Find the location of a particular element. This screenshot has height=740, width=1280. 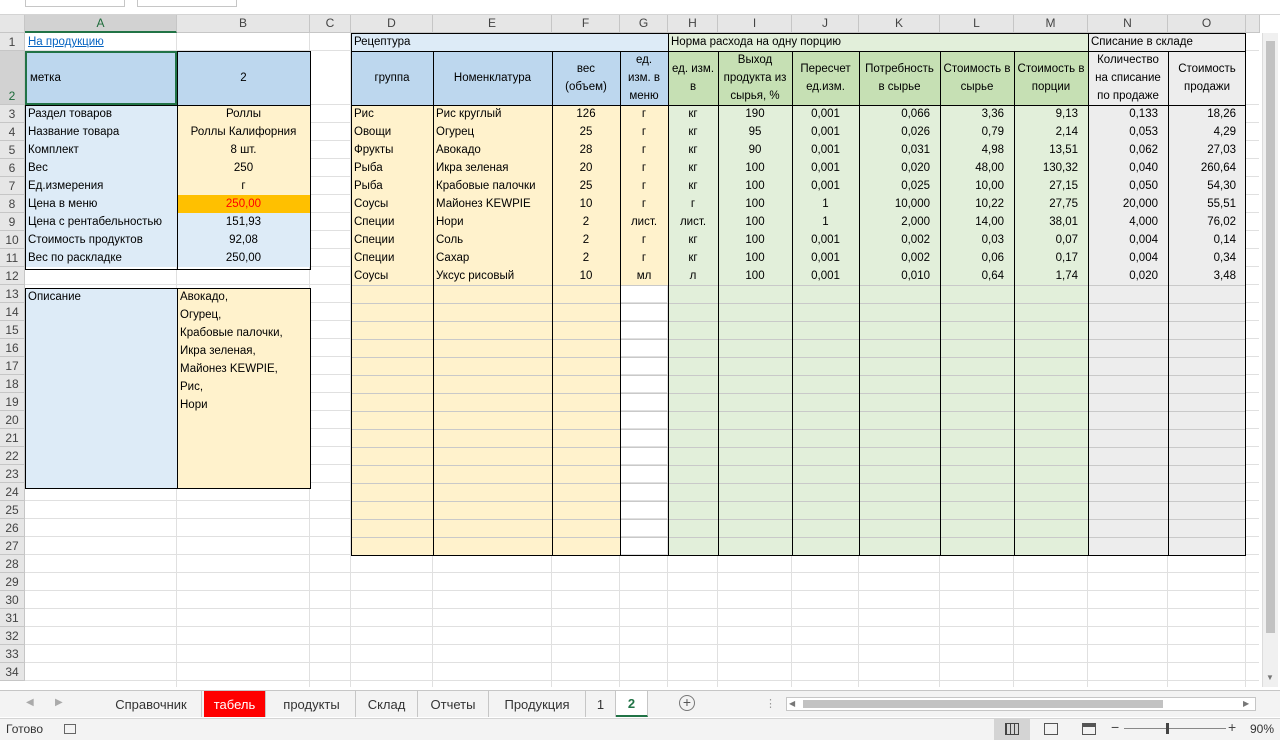

row-header-7: 7 is located at coordinates (12, 186).